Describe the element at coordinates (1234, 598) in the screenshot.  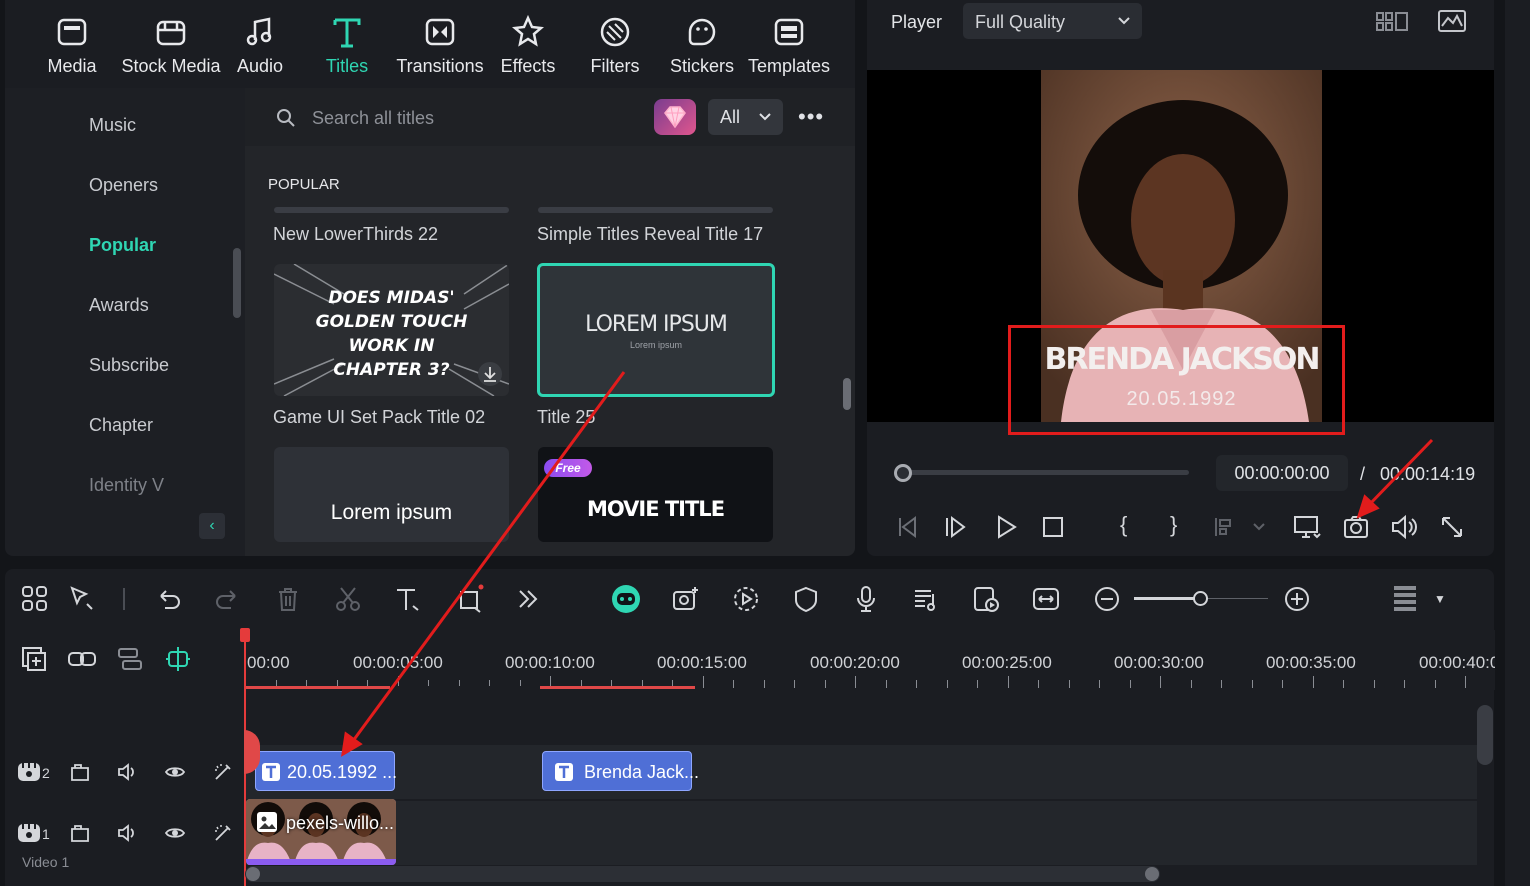
I see `zoom-slider-track` at that location.